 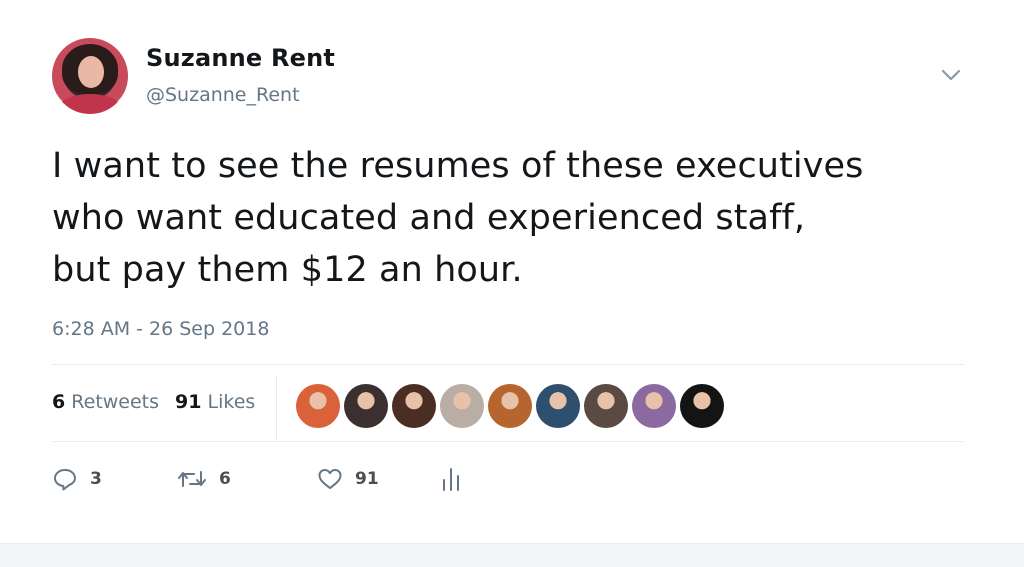 What do you see at coordinates (90, 76) in the screenshot?
I see `author-avatar` at bounding box center [90, 76].